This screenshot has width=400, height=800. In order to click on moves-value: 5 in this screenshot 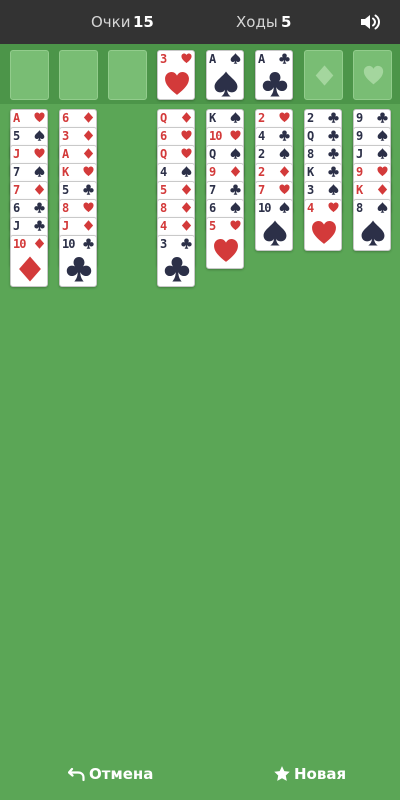, I will do `click(286, 22)`.